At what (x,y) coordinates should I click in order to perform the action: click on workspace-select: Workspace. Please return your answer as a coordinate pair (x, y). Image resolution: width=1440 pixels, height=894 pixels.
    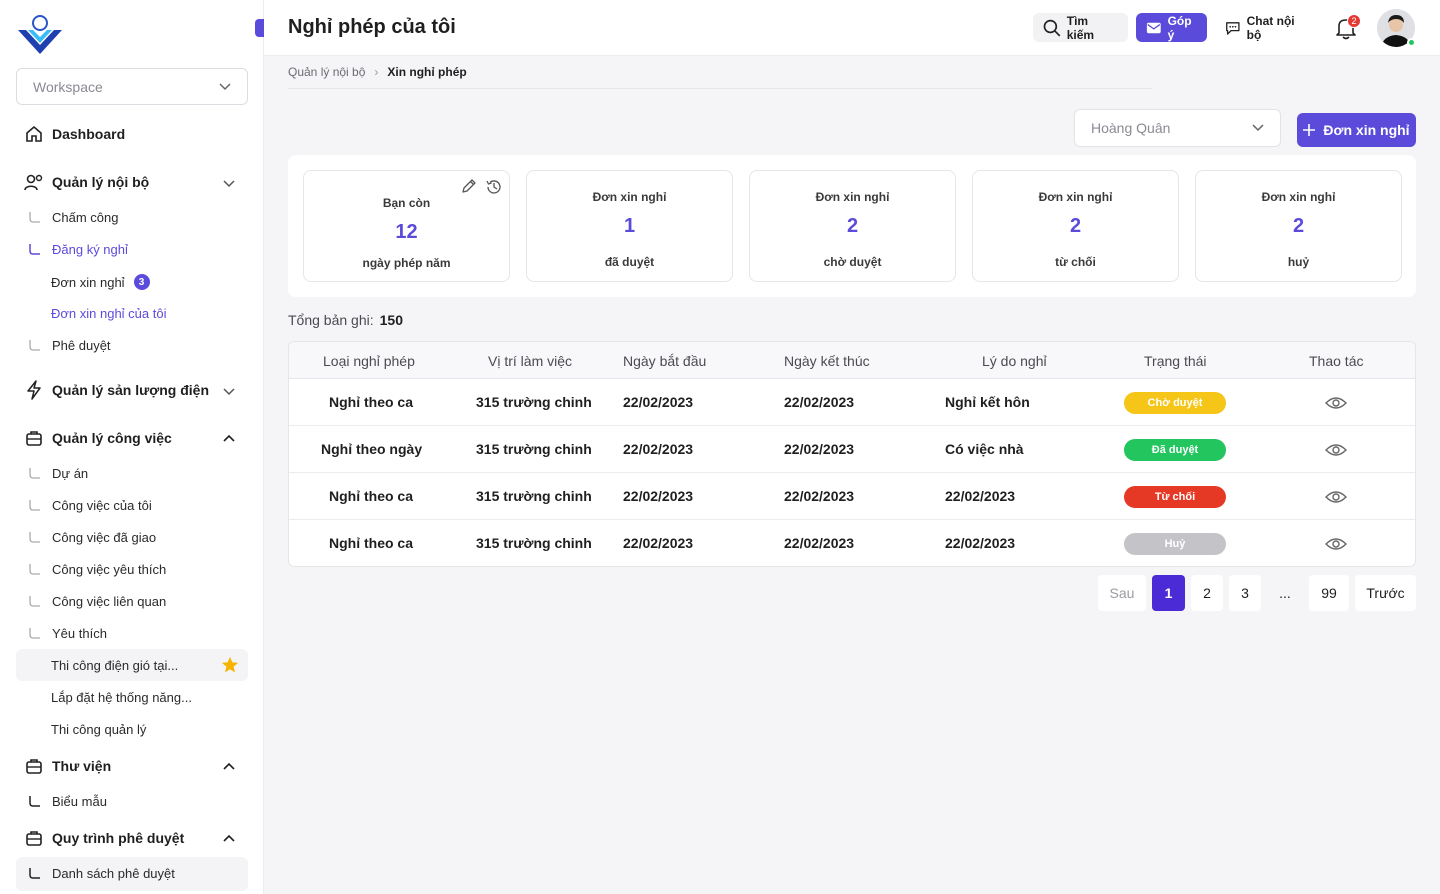
    Looking at the image, I should click on (132, 86).